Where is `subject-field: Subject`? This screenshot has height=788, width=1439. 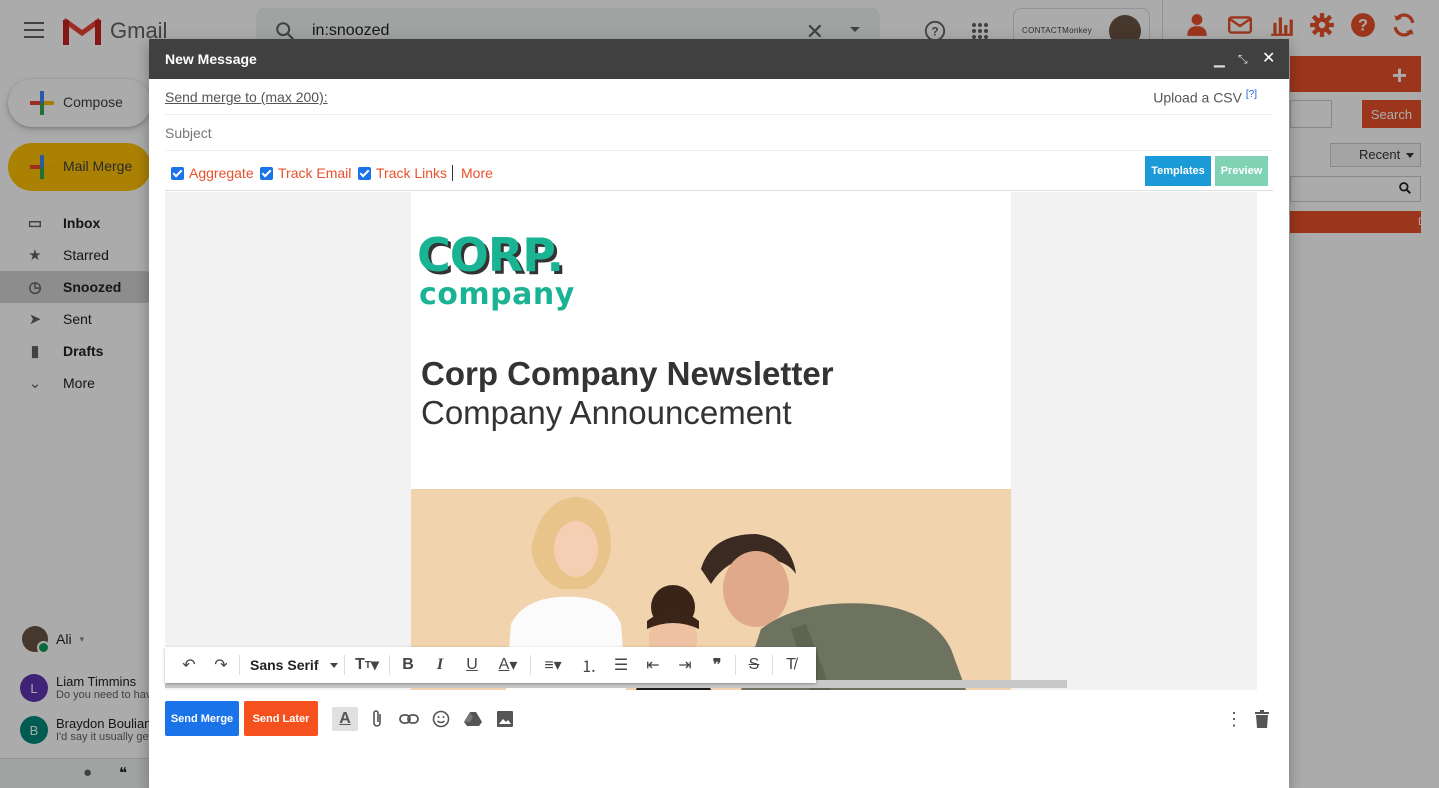
subject-field: Subject is located at coordinates (719, 133).